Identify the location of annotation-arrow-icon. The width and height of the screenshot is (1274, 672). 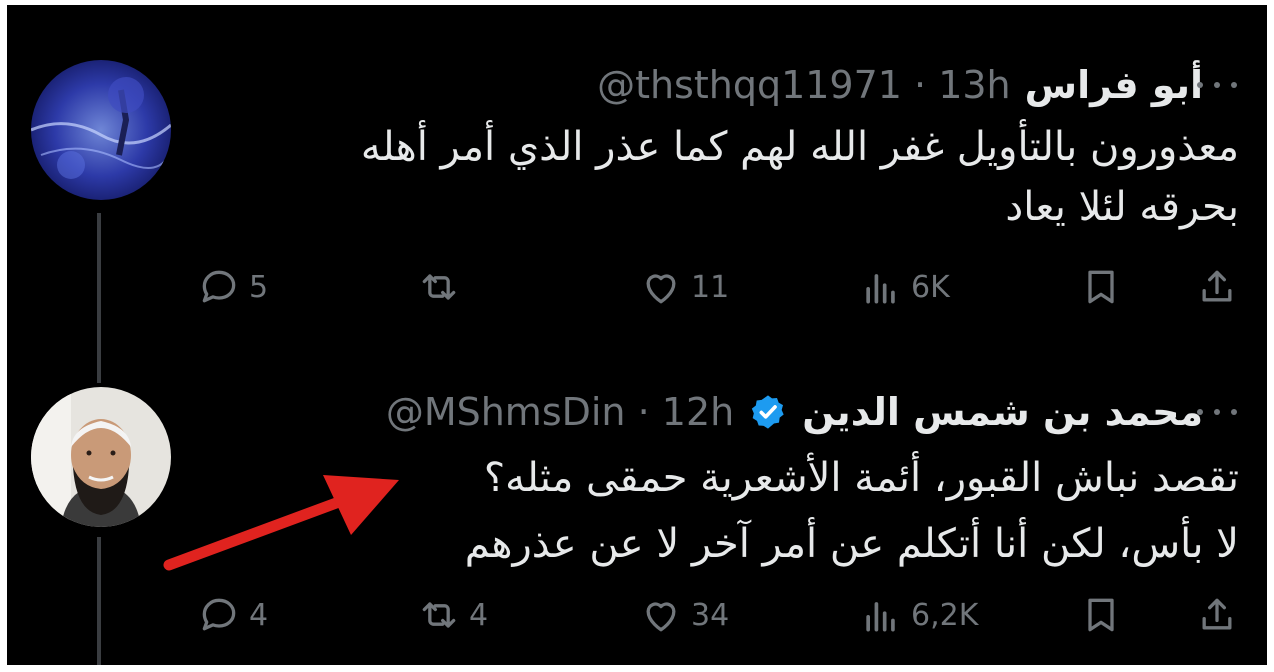
(281, 523).